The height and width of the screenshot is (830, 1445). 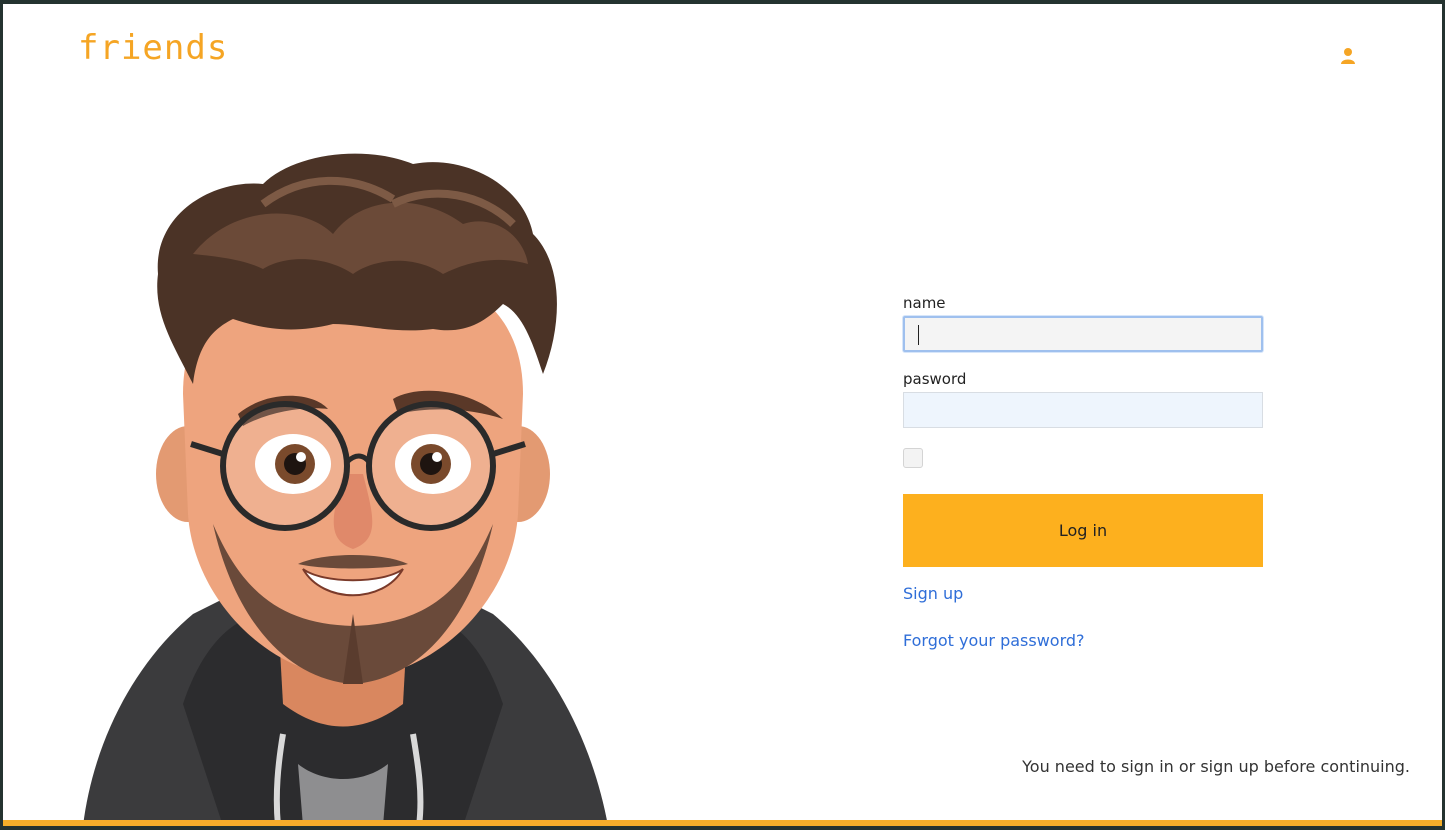 I want to click on user-icon, so click(x=1348, y=56).